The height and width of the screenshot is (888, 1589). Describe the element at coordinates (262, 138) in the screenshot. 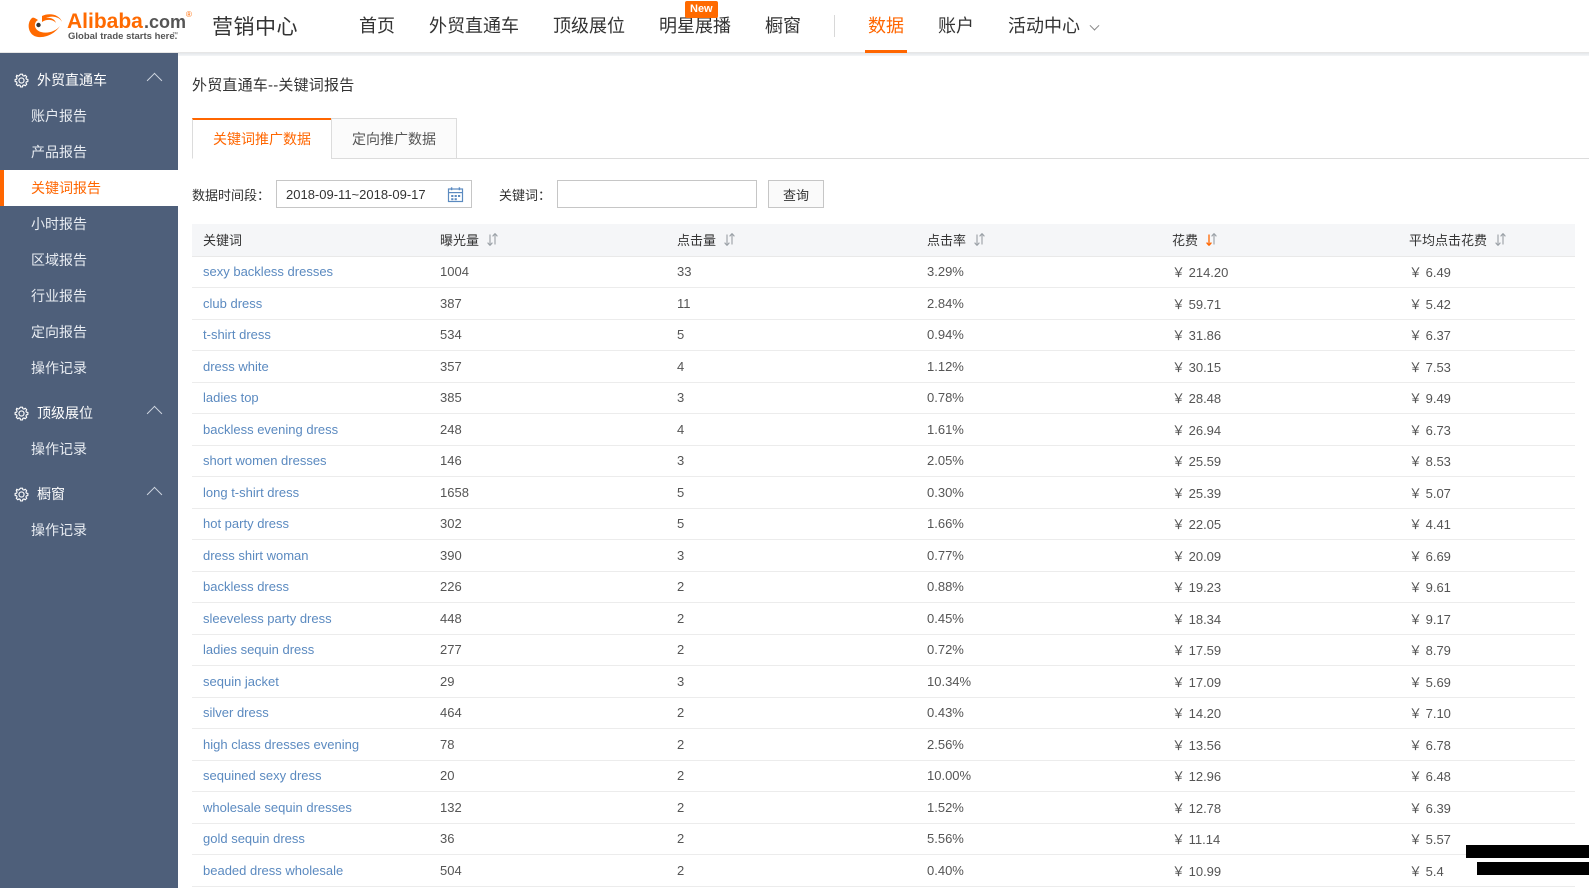

I see `tab-keyword-promotion-data: 关键词推广数据` at that location.